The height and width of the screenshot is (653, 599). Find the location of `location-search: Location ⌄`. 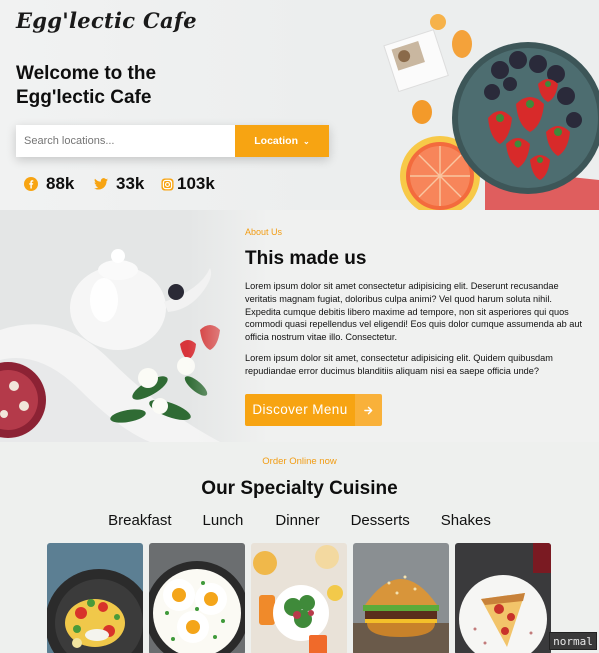

location-search: Location ⌄ is located at coordinates (172, 141).